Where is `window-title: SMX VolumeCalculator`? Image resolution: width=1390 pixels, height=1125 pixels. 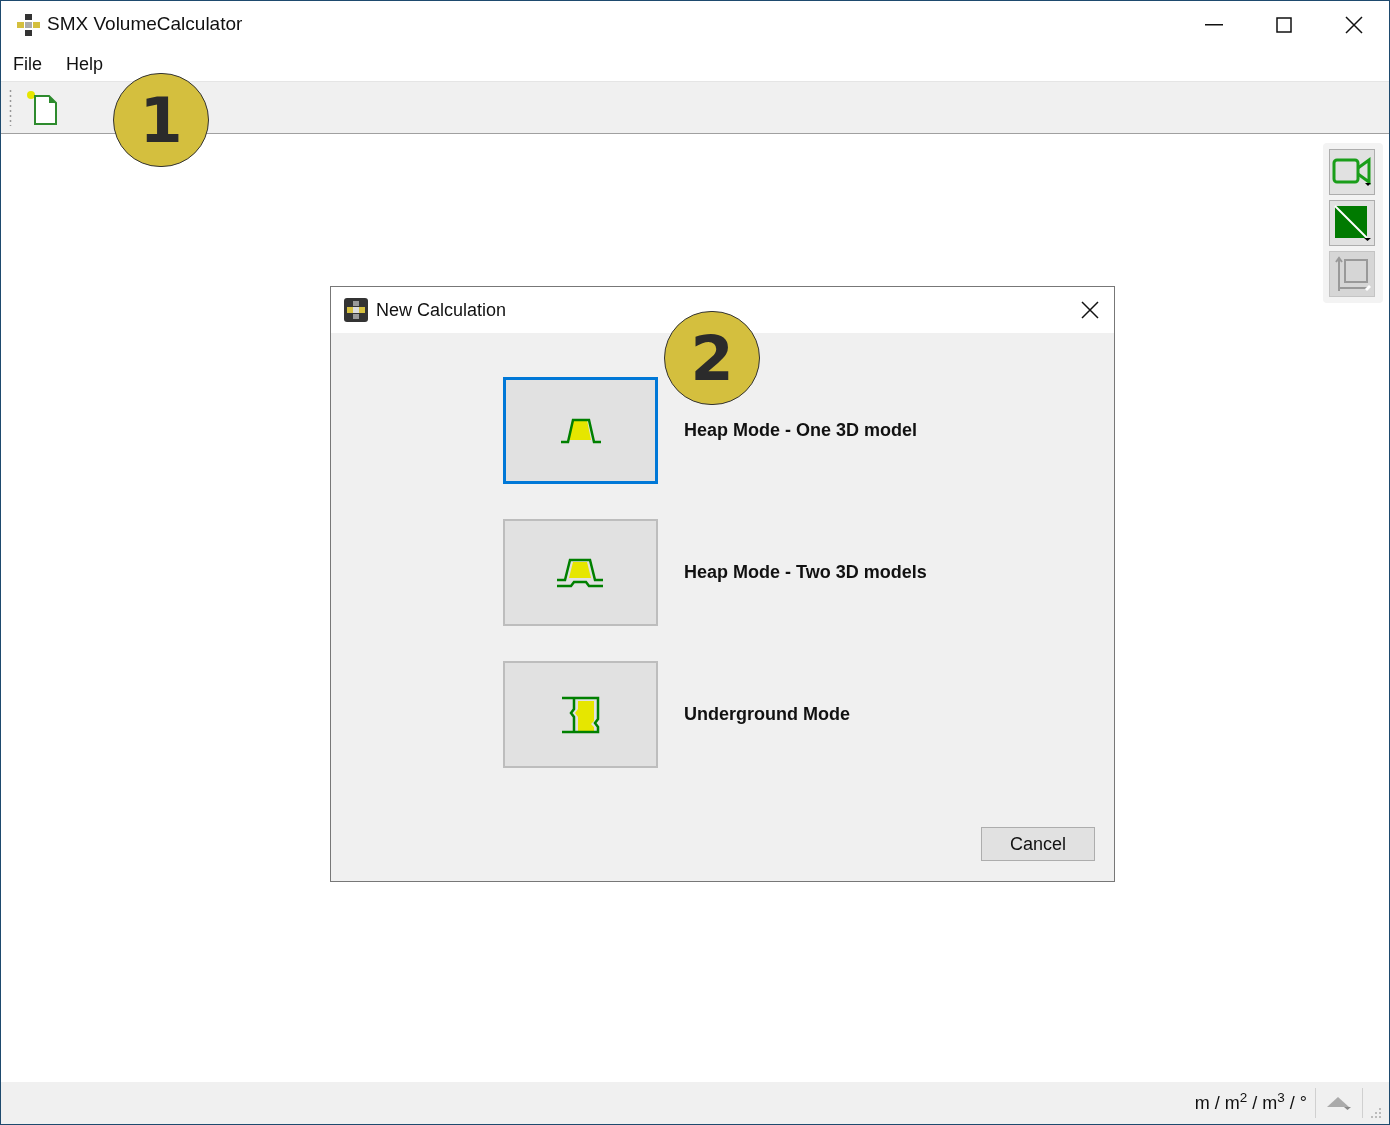
window-title: SMX VolumeCalculator is located at coordinates (145, 24).